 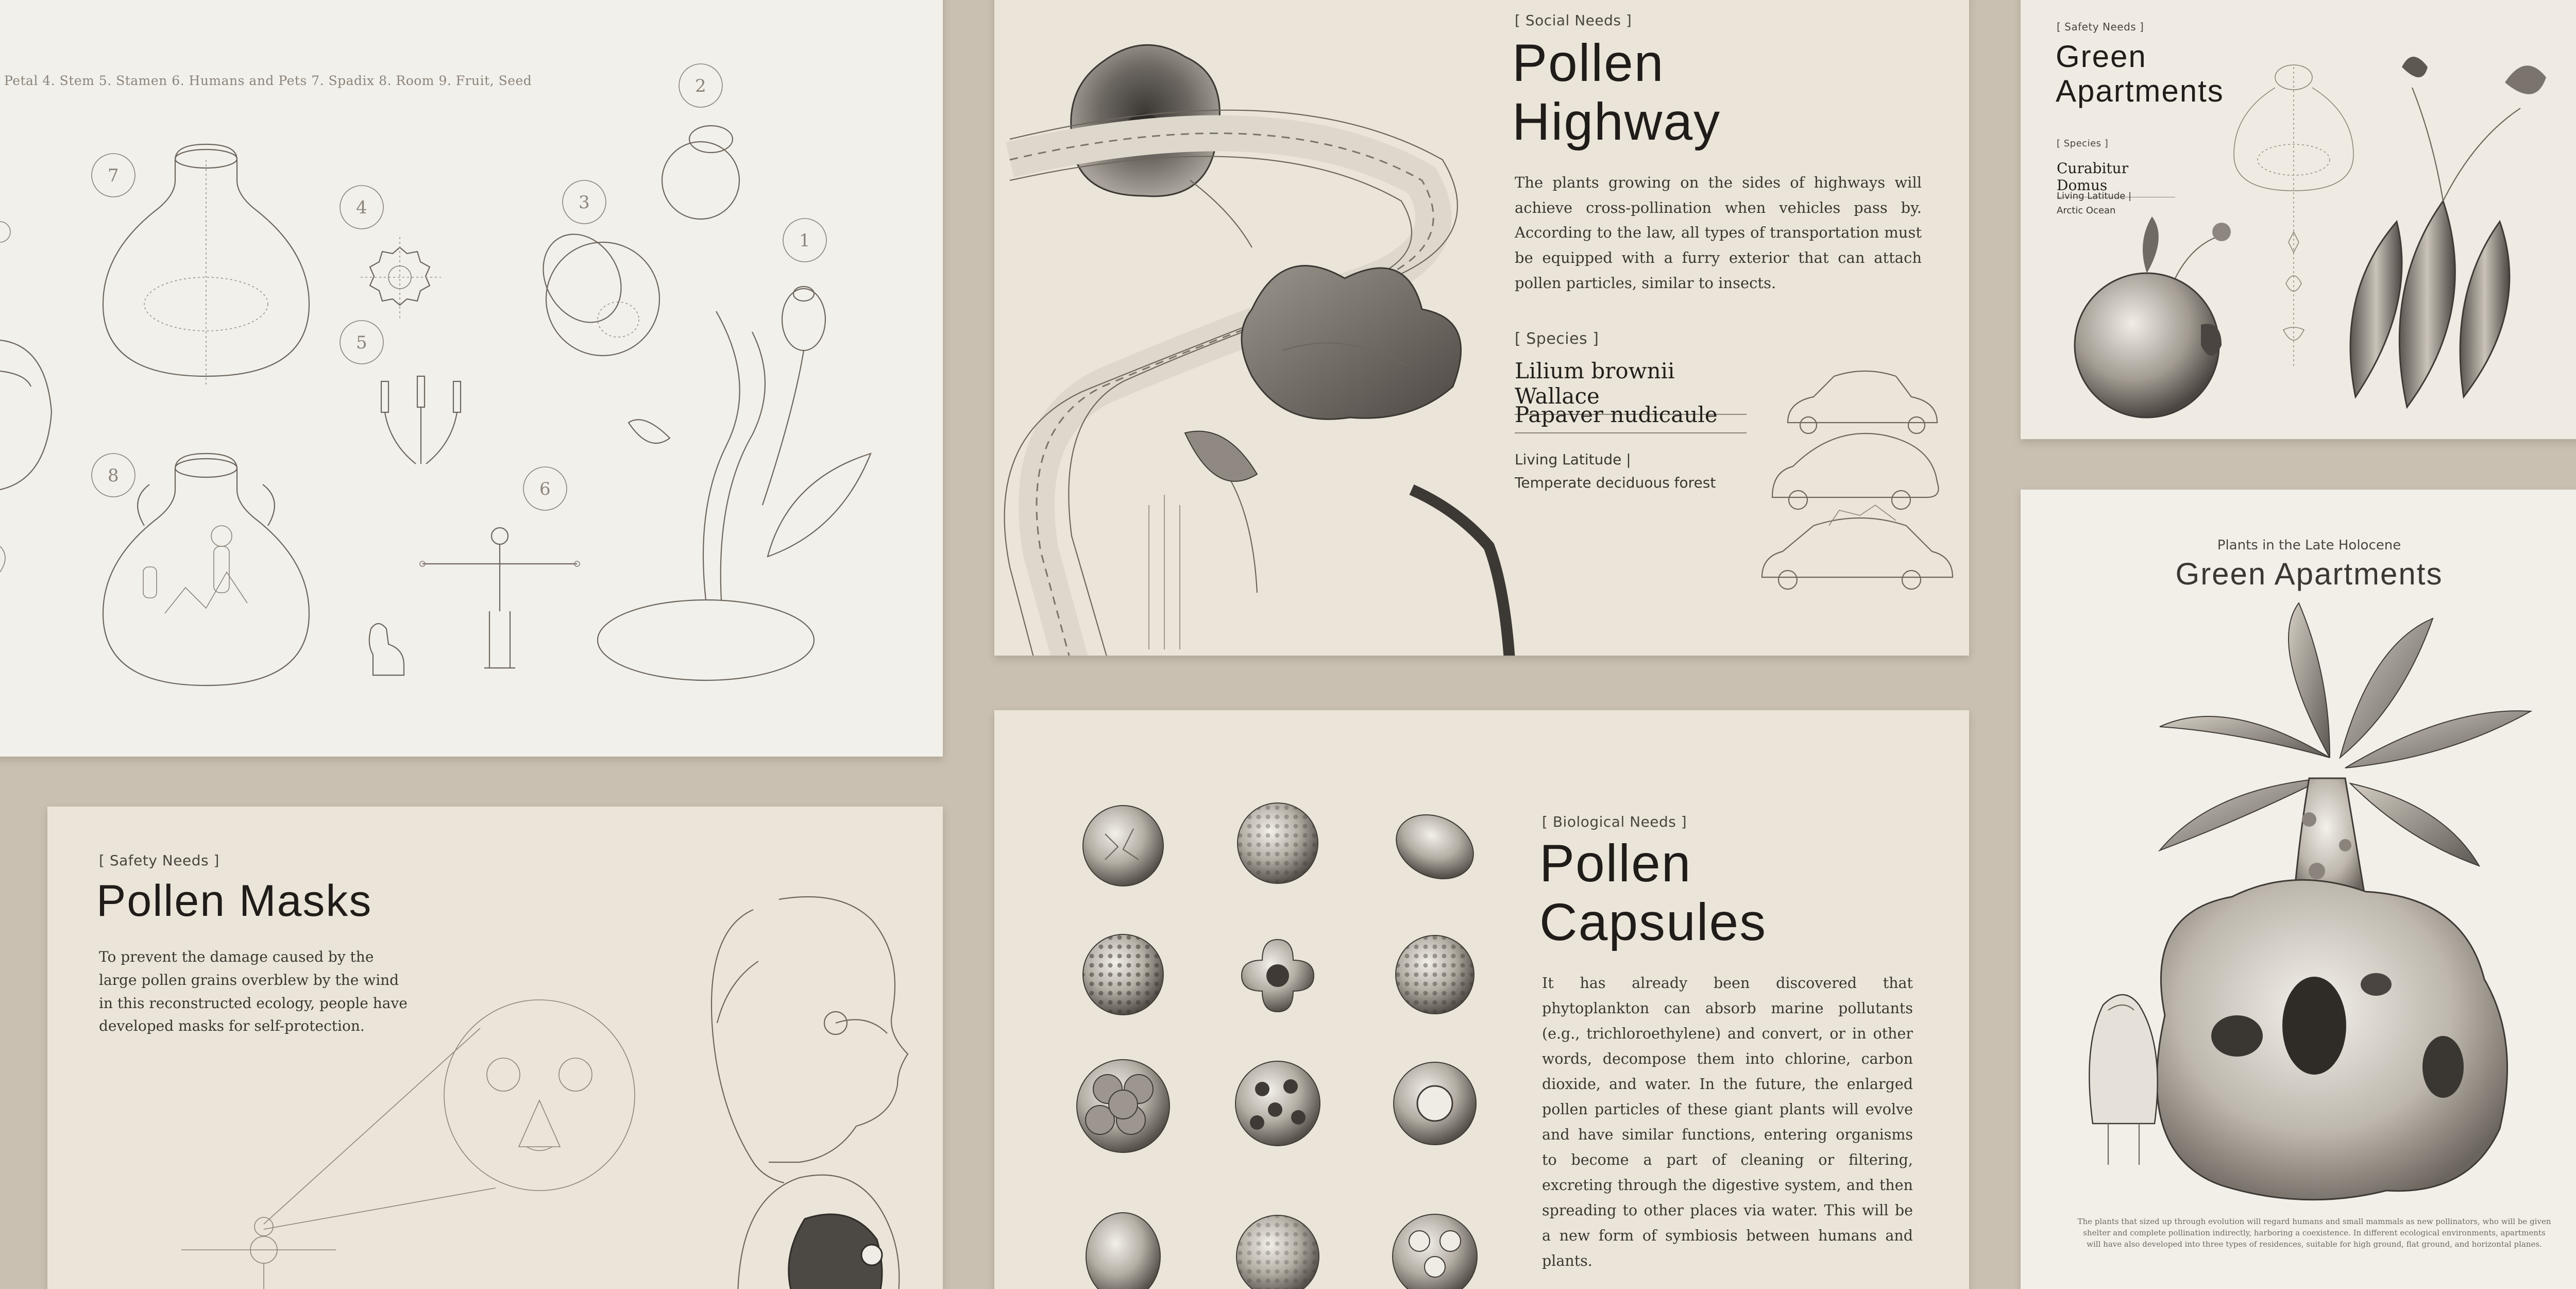 What do you see at coordinates (26, 397) in the screenshot?
I see `partial-vessels-left` at bounding box center [26, 397].